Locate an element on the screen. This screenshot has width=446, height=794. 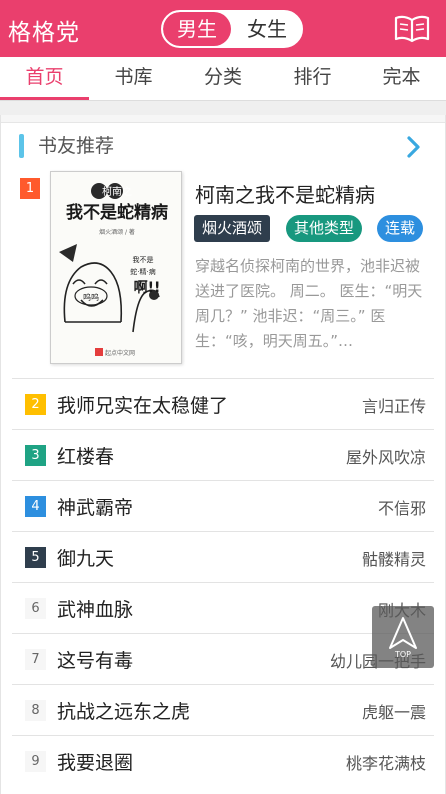
cover-shout: 啊!! is located at coordinates (147, 288).